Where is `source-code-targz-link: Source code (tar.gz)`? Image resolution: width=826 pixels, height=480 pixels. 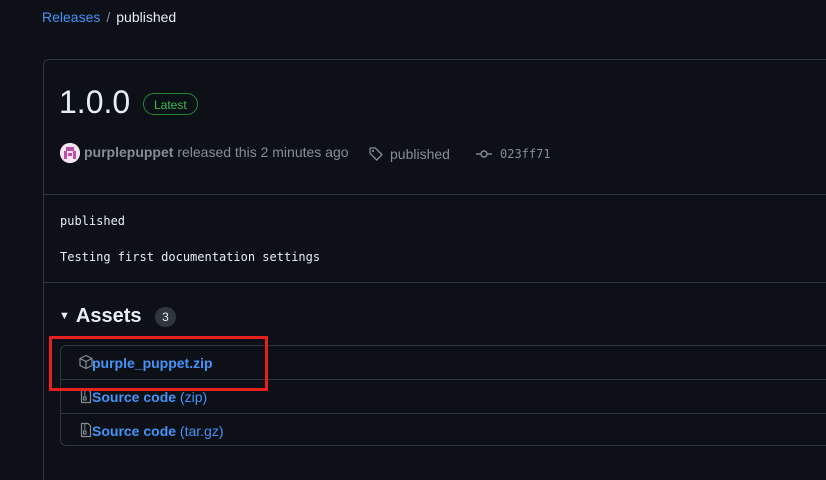
source-code-targz-link: Source code (tar.gz) is located at coordinates (158, 431).